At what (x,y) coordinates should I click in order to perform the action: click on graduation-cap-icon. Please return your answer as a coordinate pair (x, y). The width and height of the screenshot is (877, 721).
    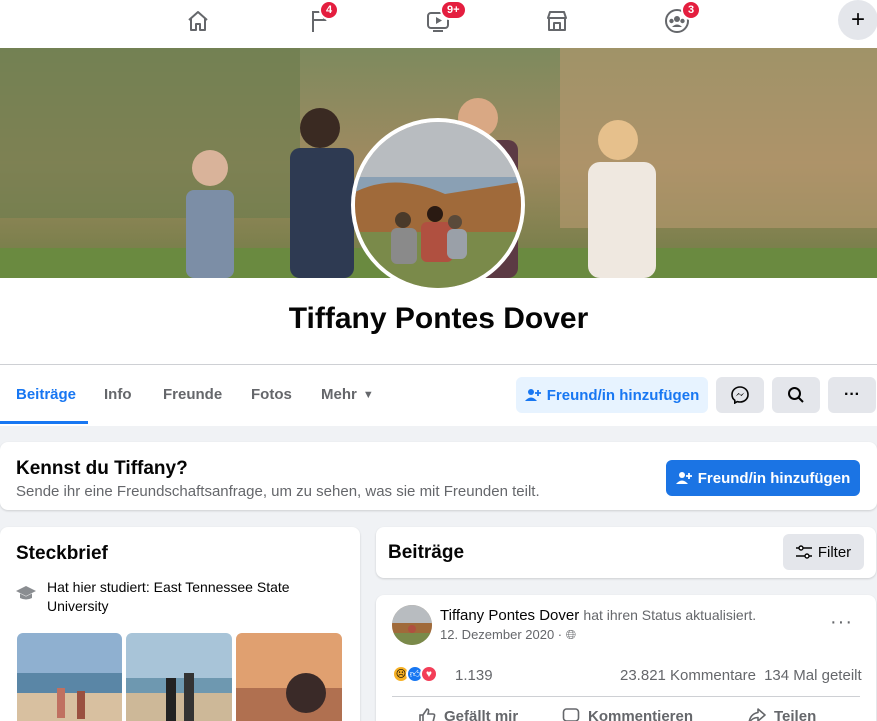
    Looking at the image, I should click on (26, 593).